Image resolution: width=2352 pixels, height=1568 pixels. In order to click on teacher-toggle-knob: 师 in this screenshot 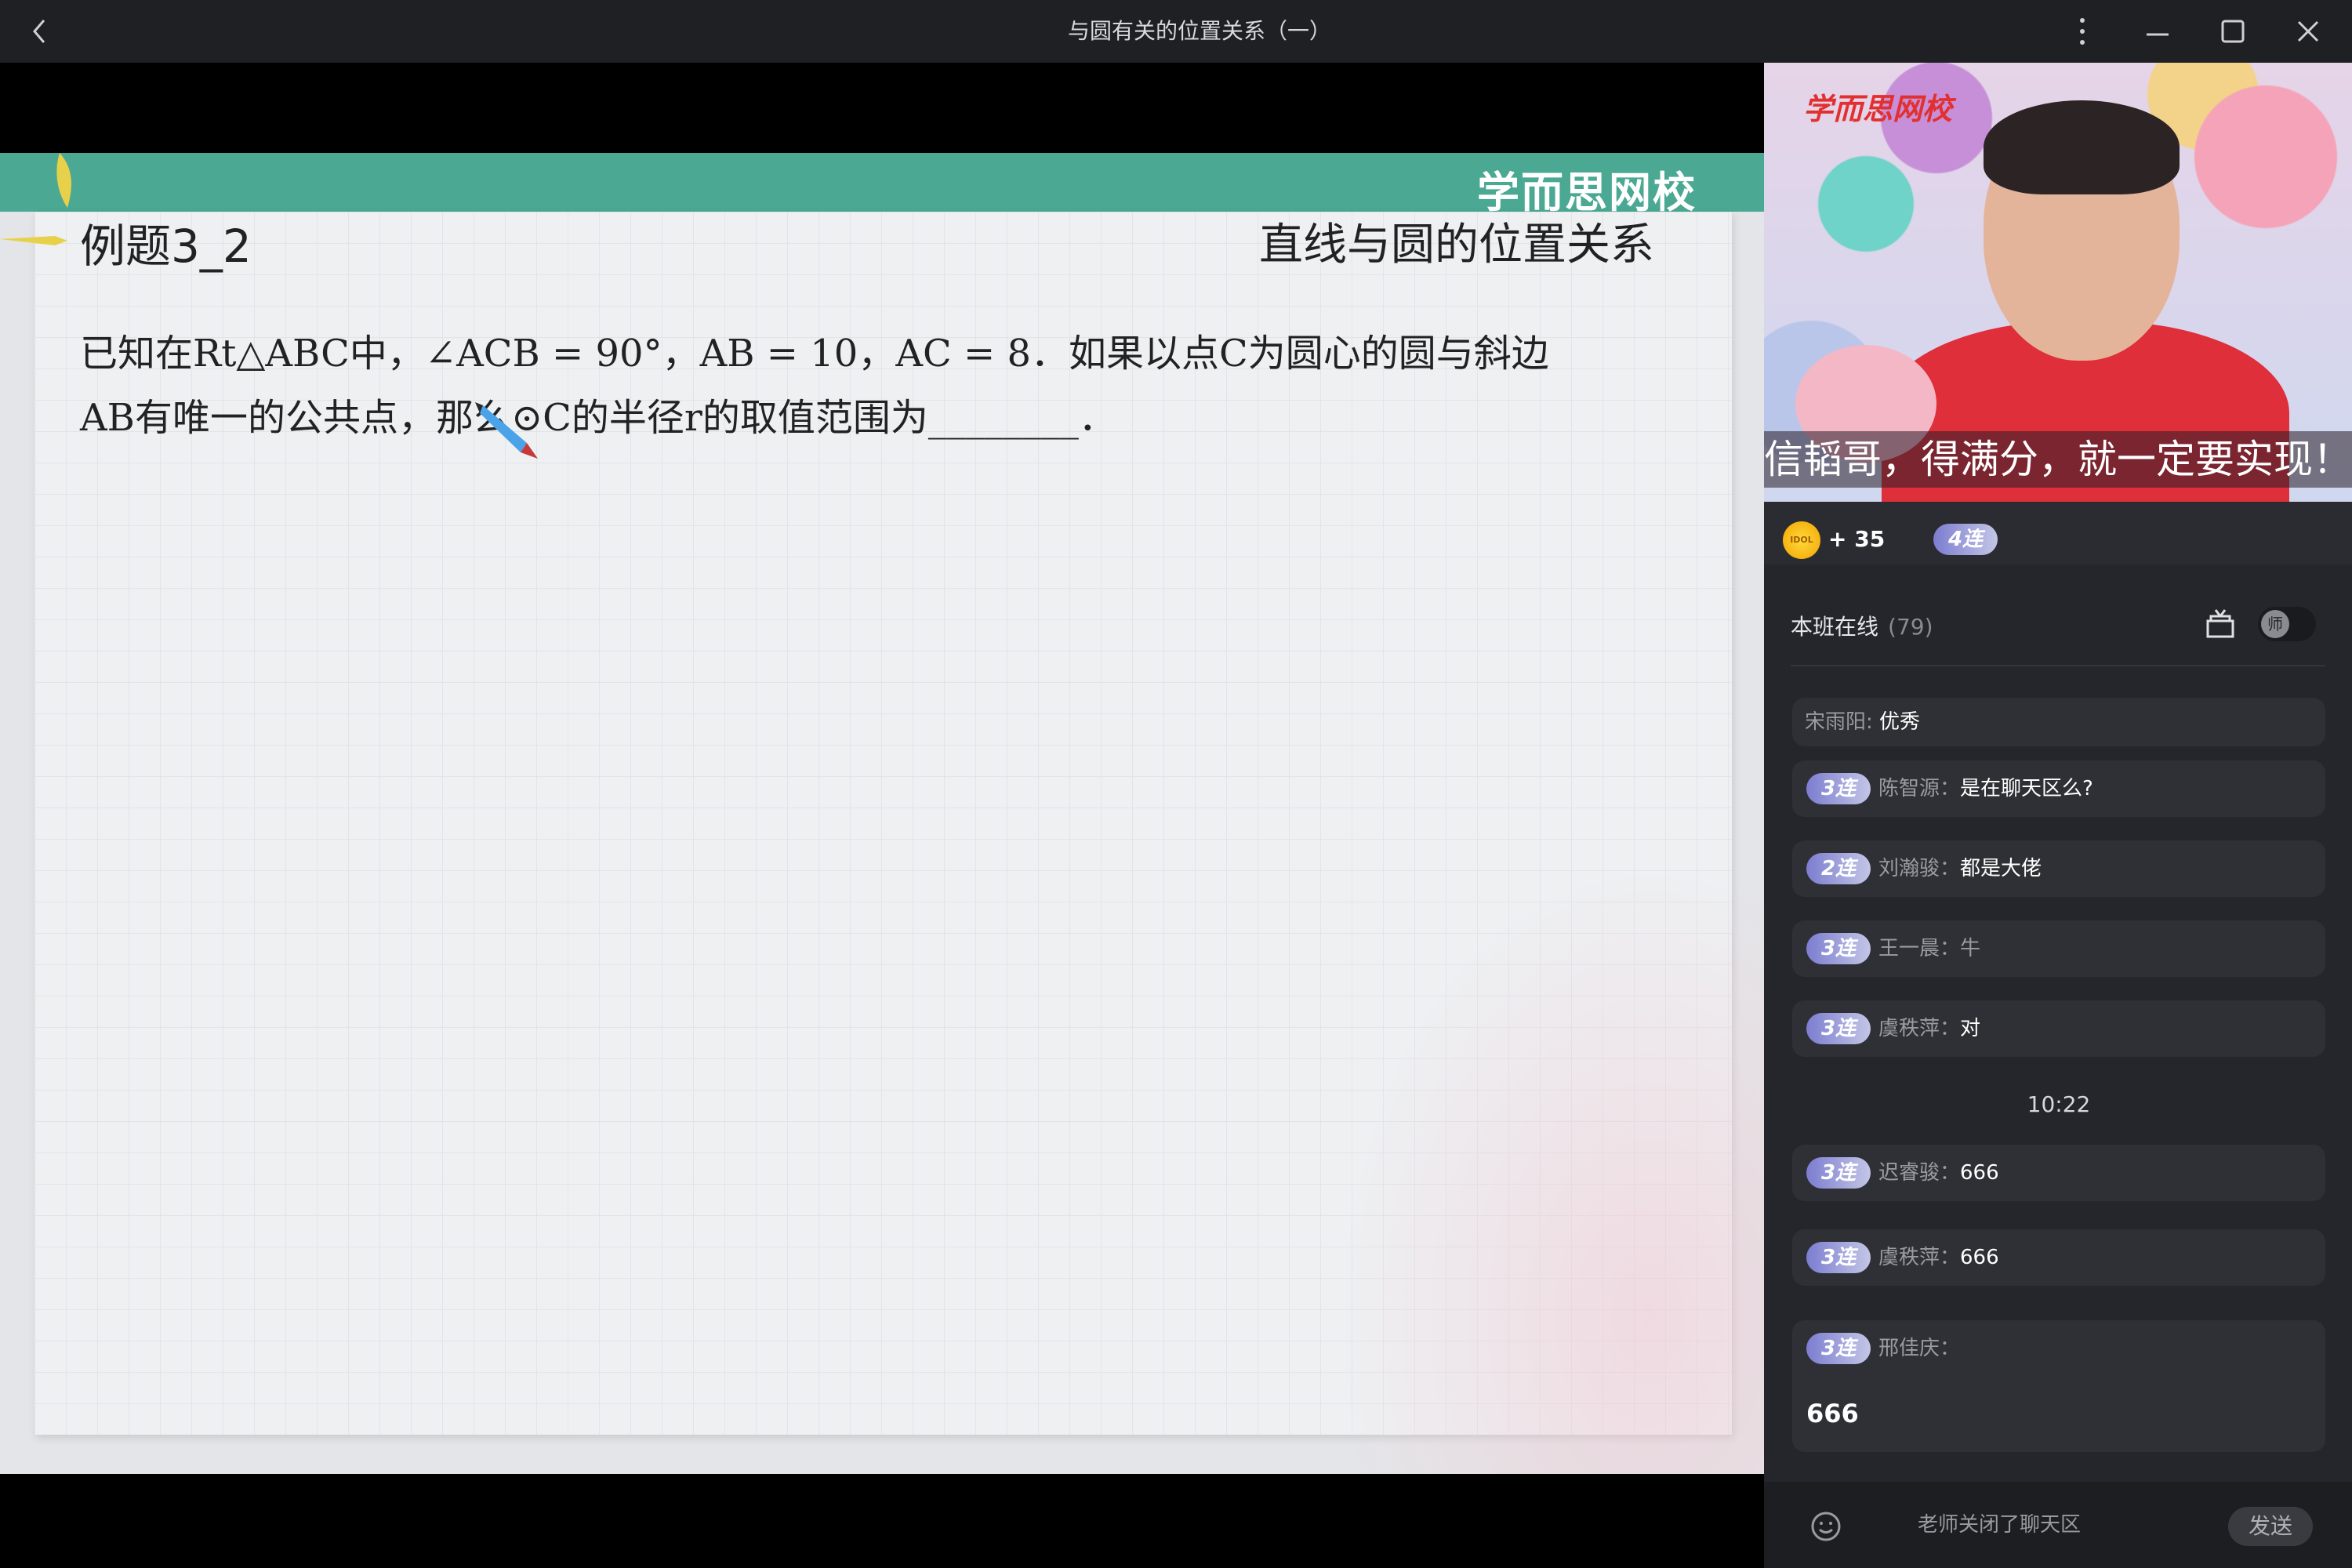, I will do `click(2275, 624)`.